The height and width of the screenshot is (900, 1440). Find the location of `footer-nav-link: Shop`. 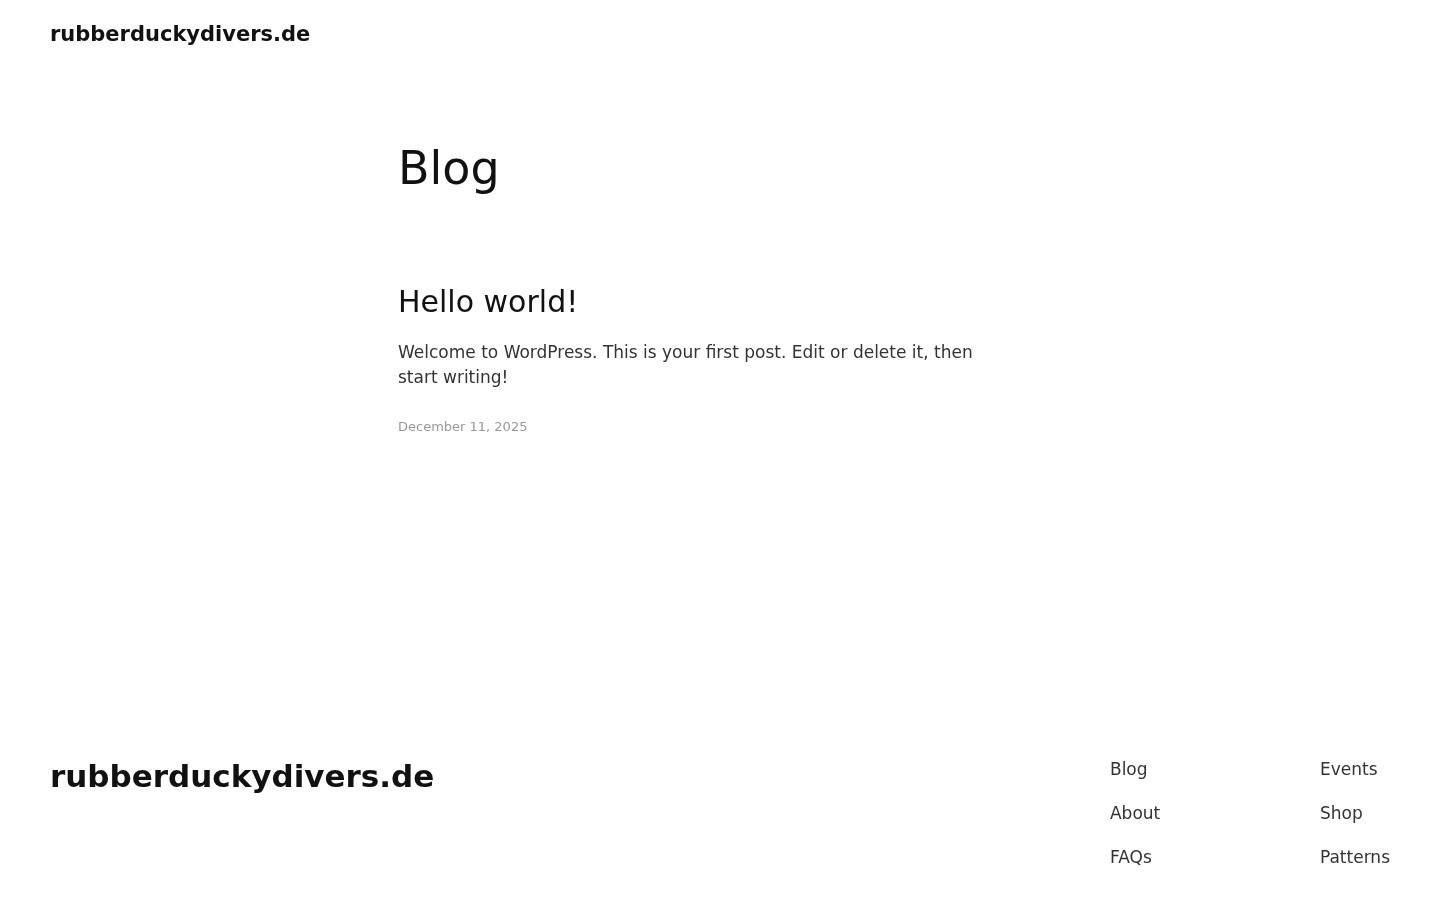

footer-nav-link: Shop is located at coordinates (1354, 813).